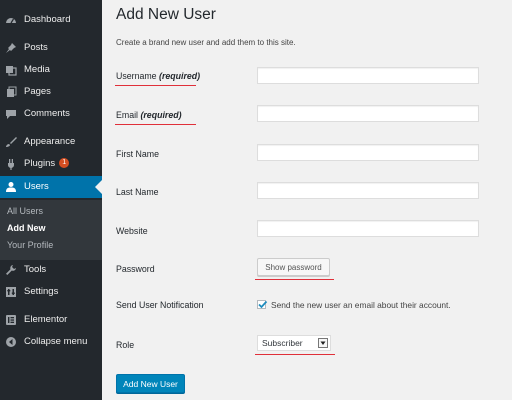 The image size is (512, 400). What do you see at coordinates (30, 245) in the screenshot?
I see `submenu-item-your-profile: Your Profile` at bounding box center [30, 245].